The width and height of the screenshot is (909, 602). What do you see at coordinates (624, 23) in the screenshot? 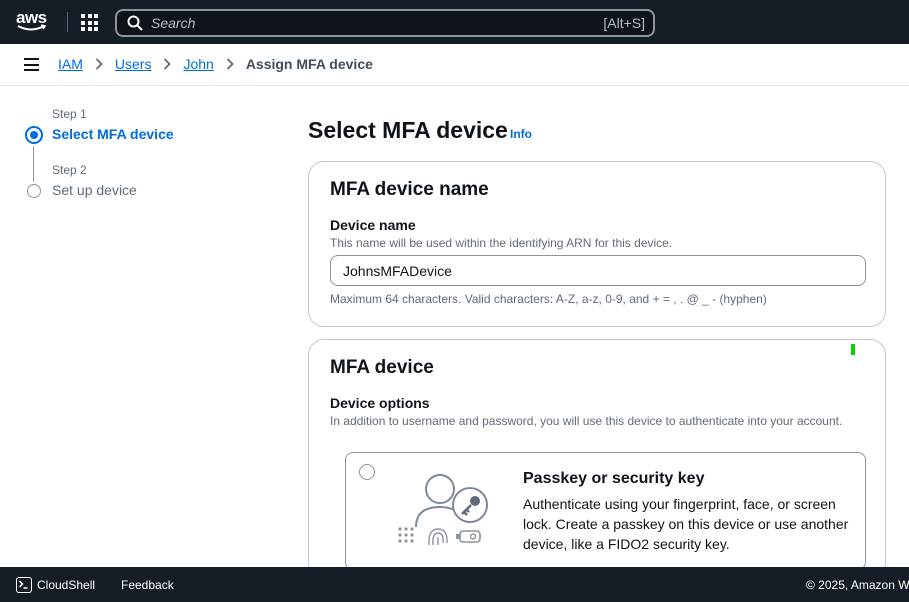
I see `search-shortcut: [Alt+S]` at bounding box center [624, 23].